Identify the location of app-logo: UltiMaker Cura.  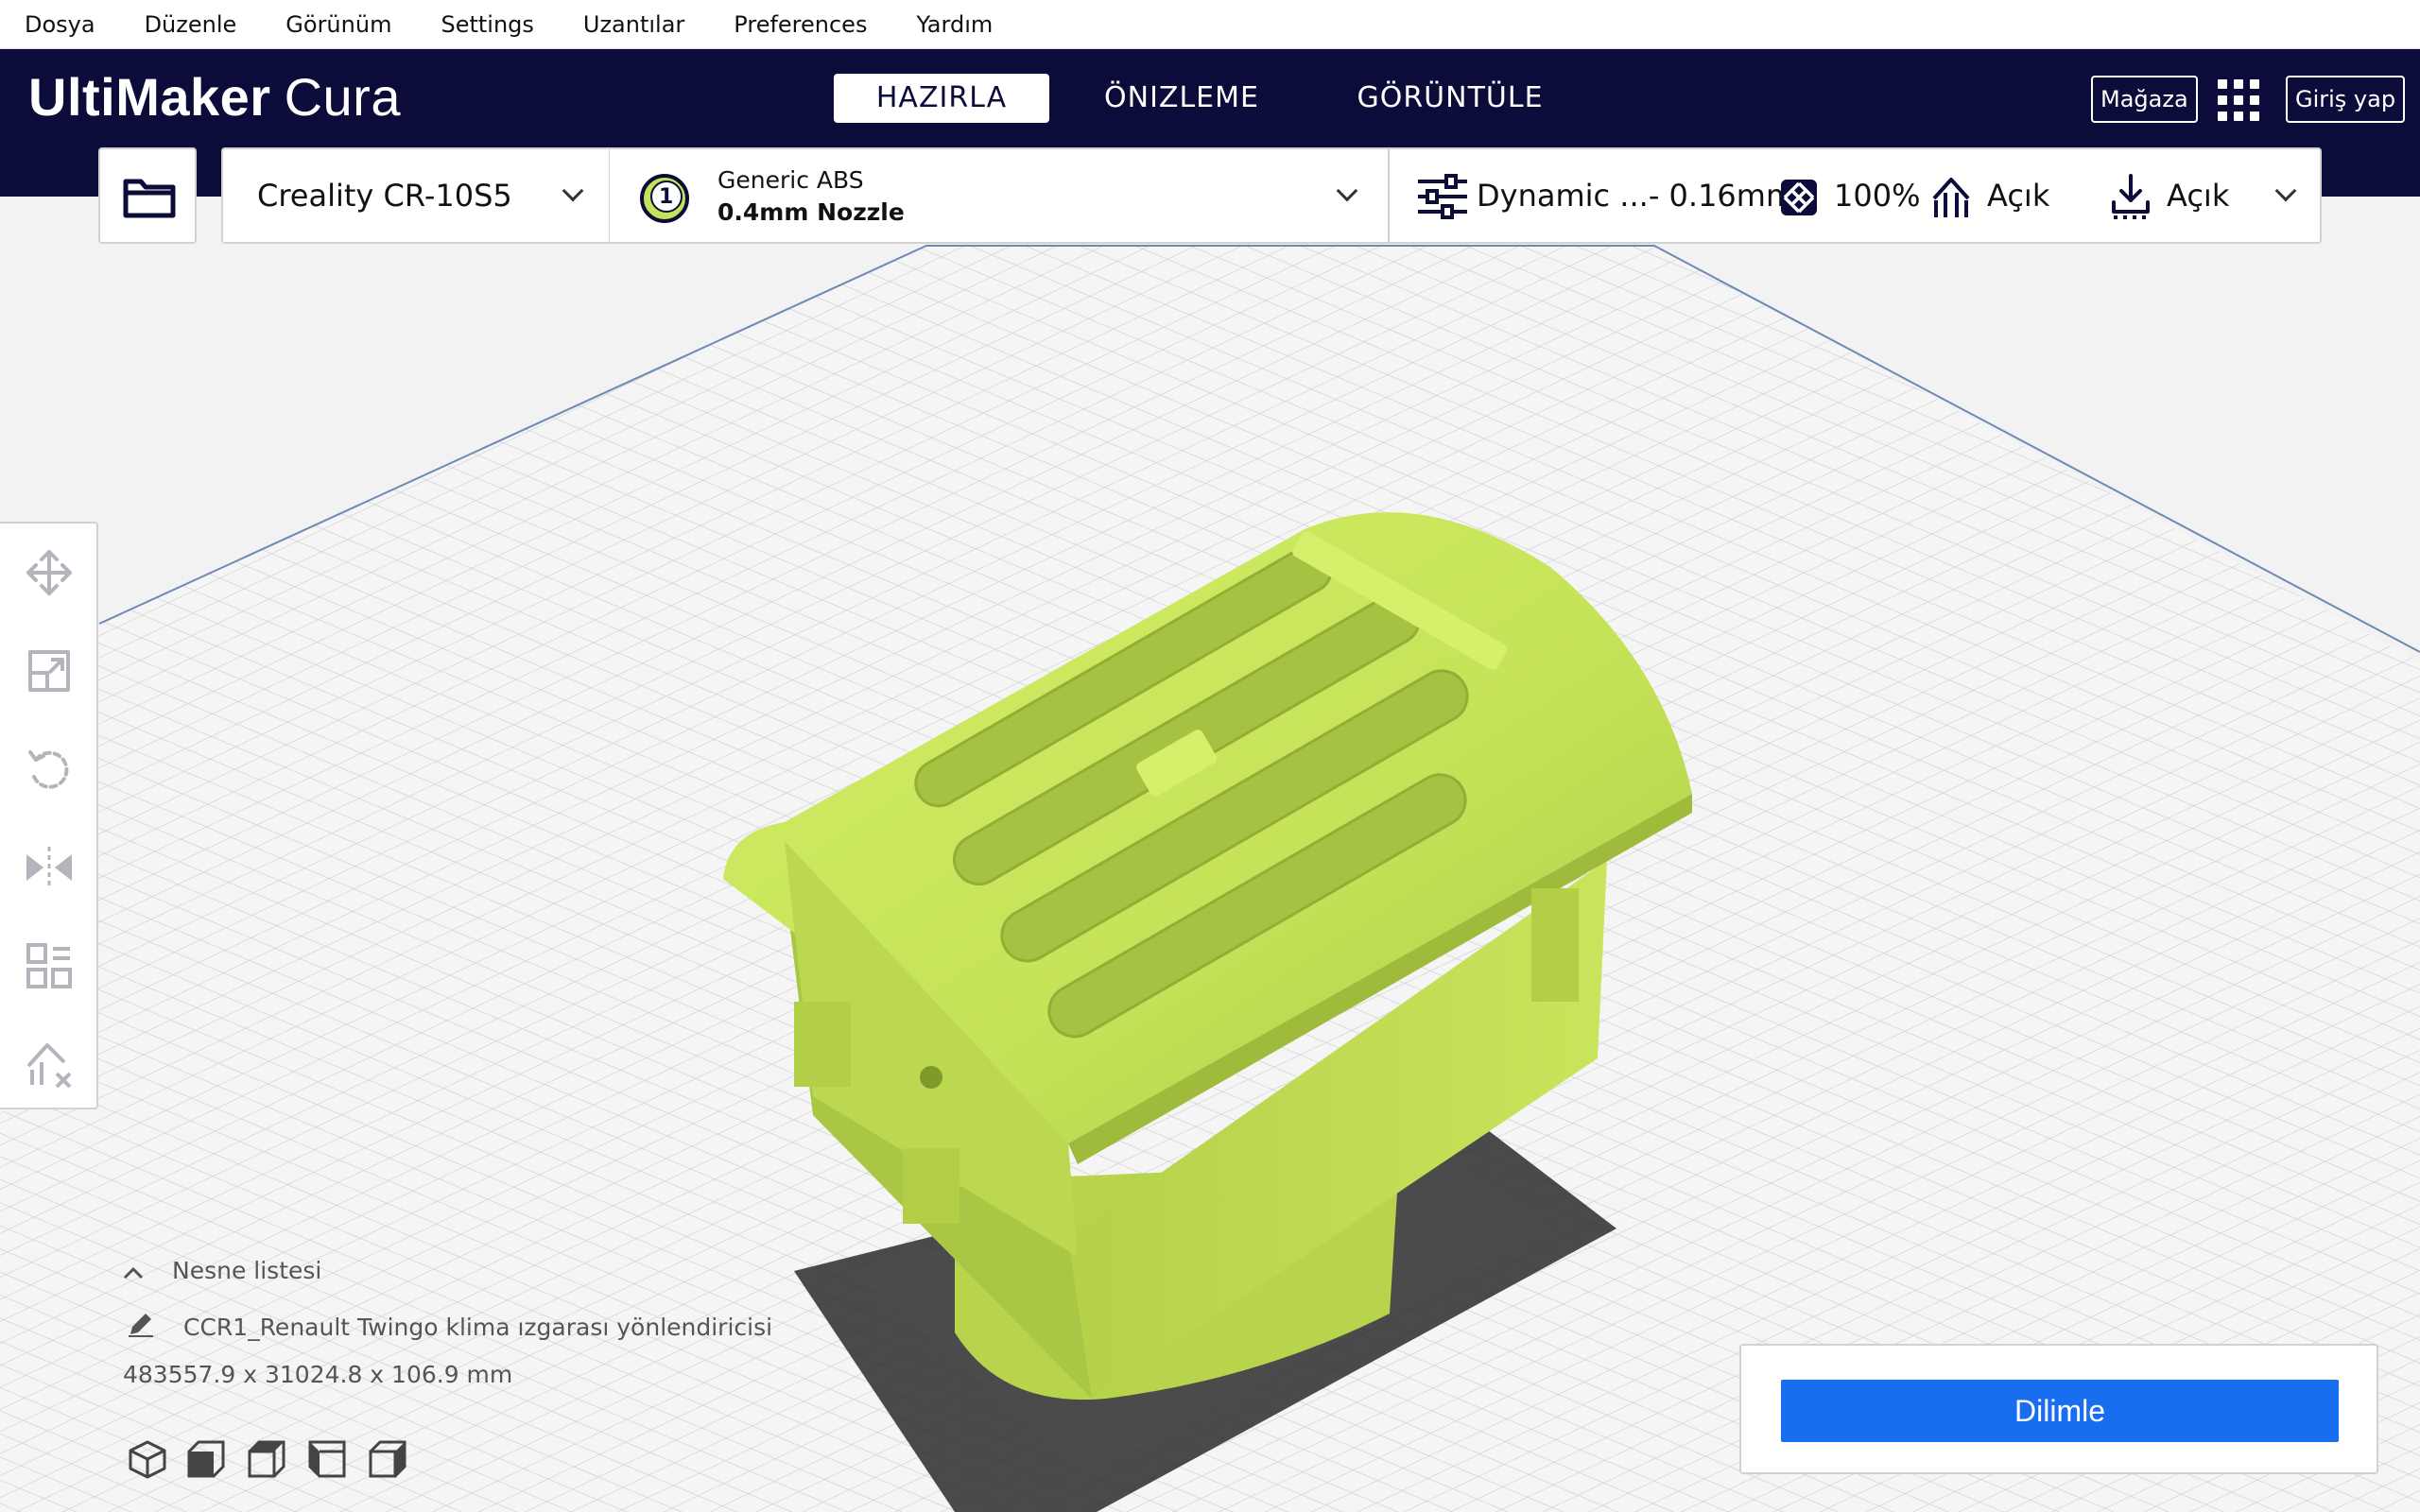
(214, 97).